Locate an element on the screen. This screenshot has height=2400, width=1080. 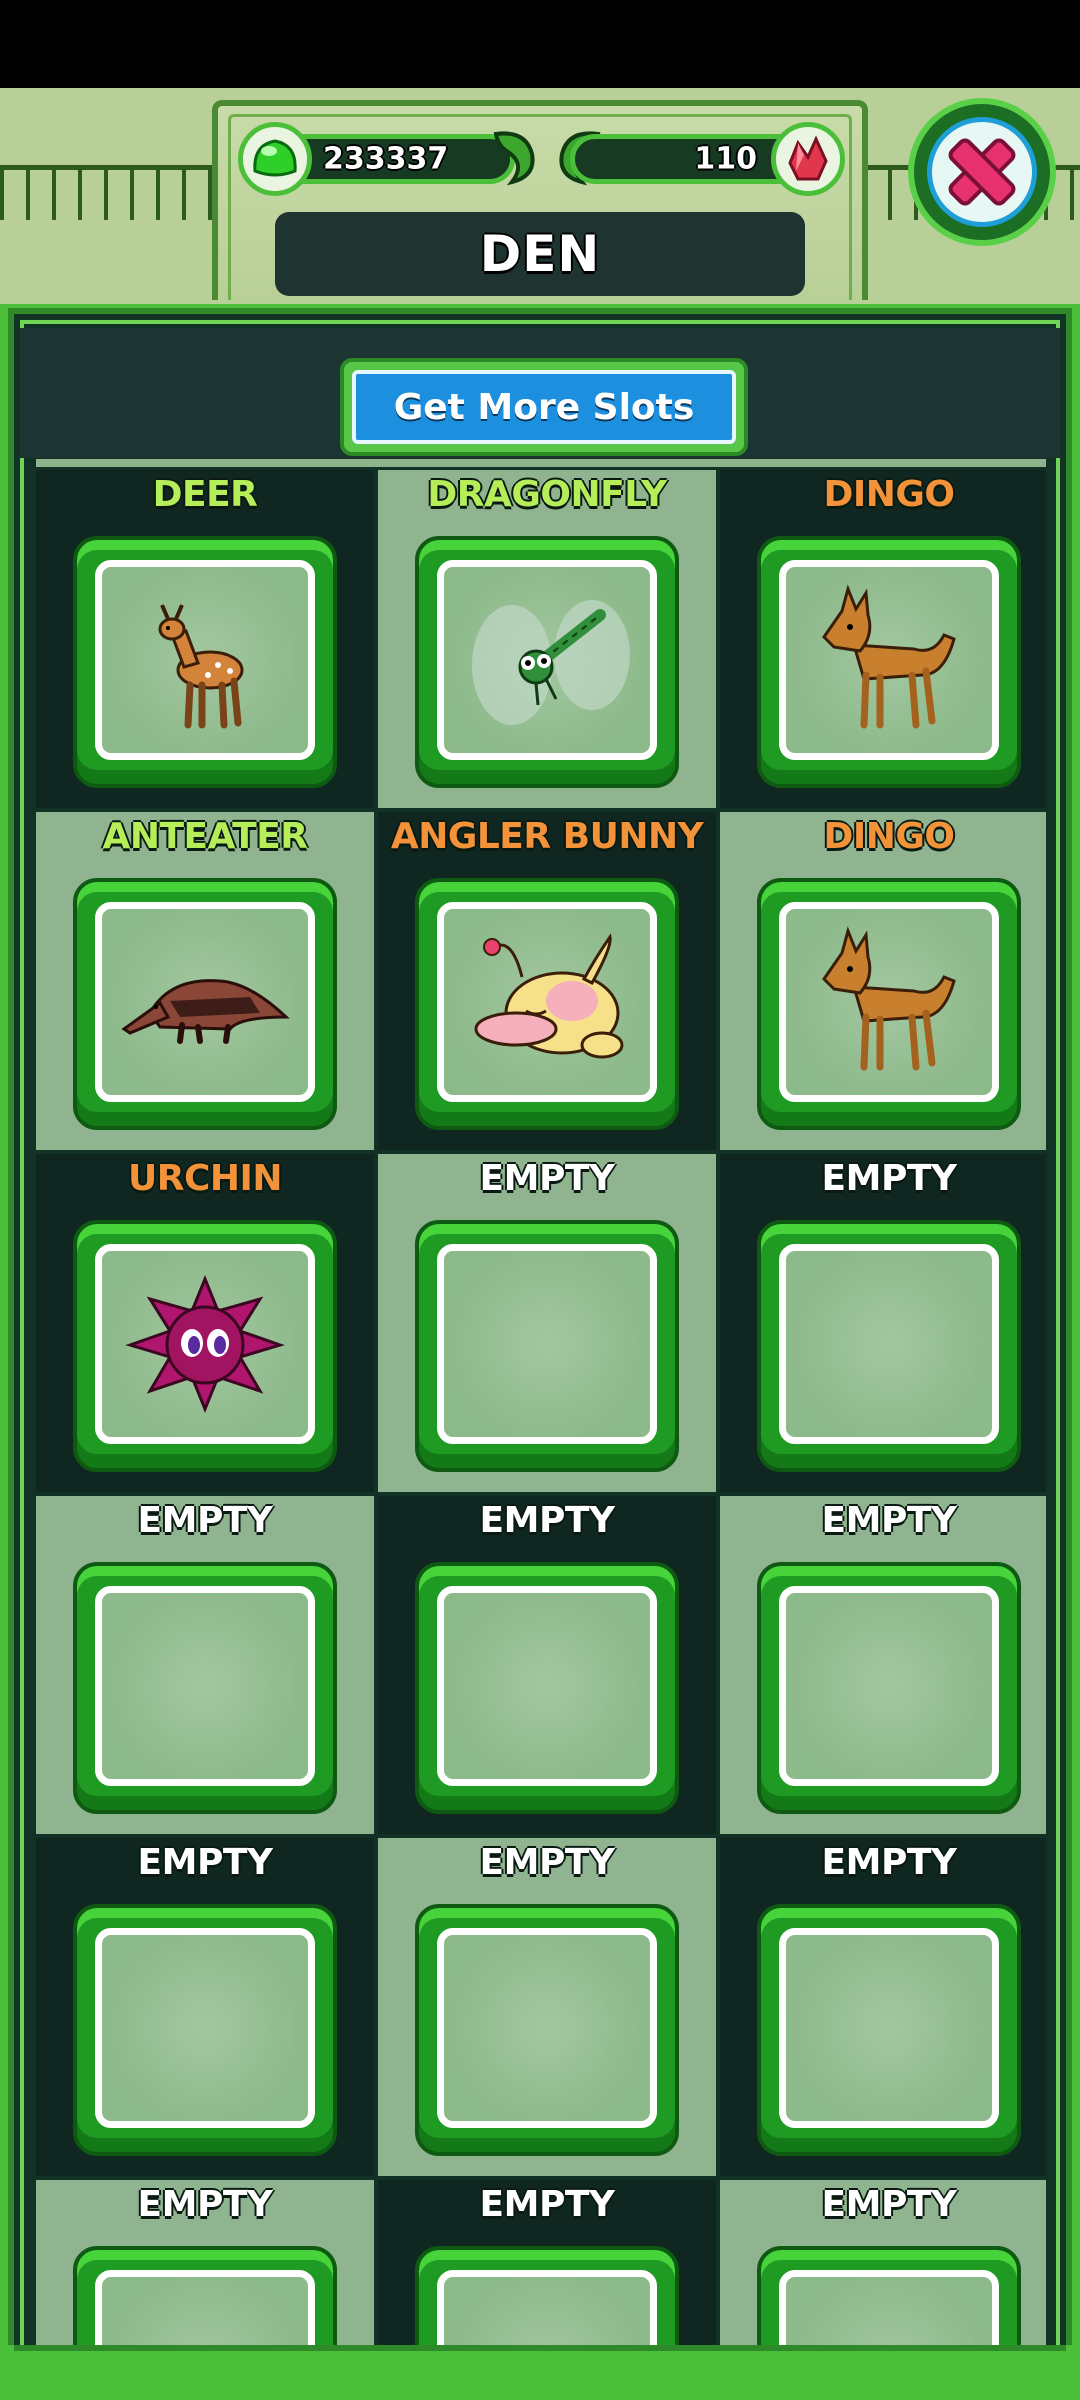
status-bar is located at coordinates (540, 44).